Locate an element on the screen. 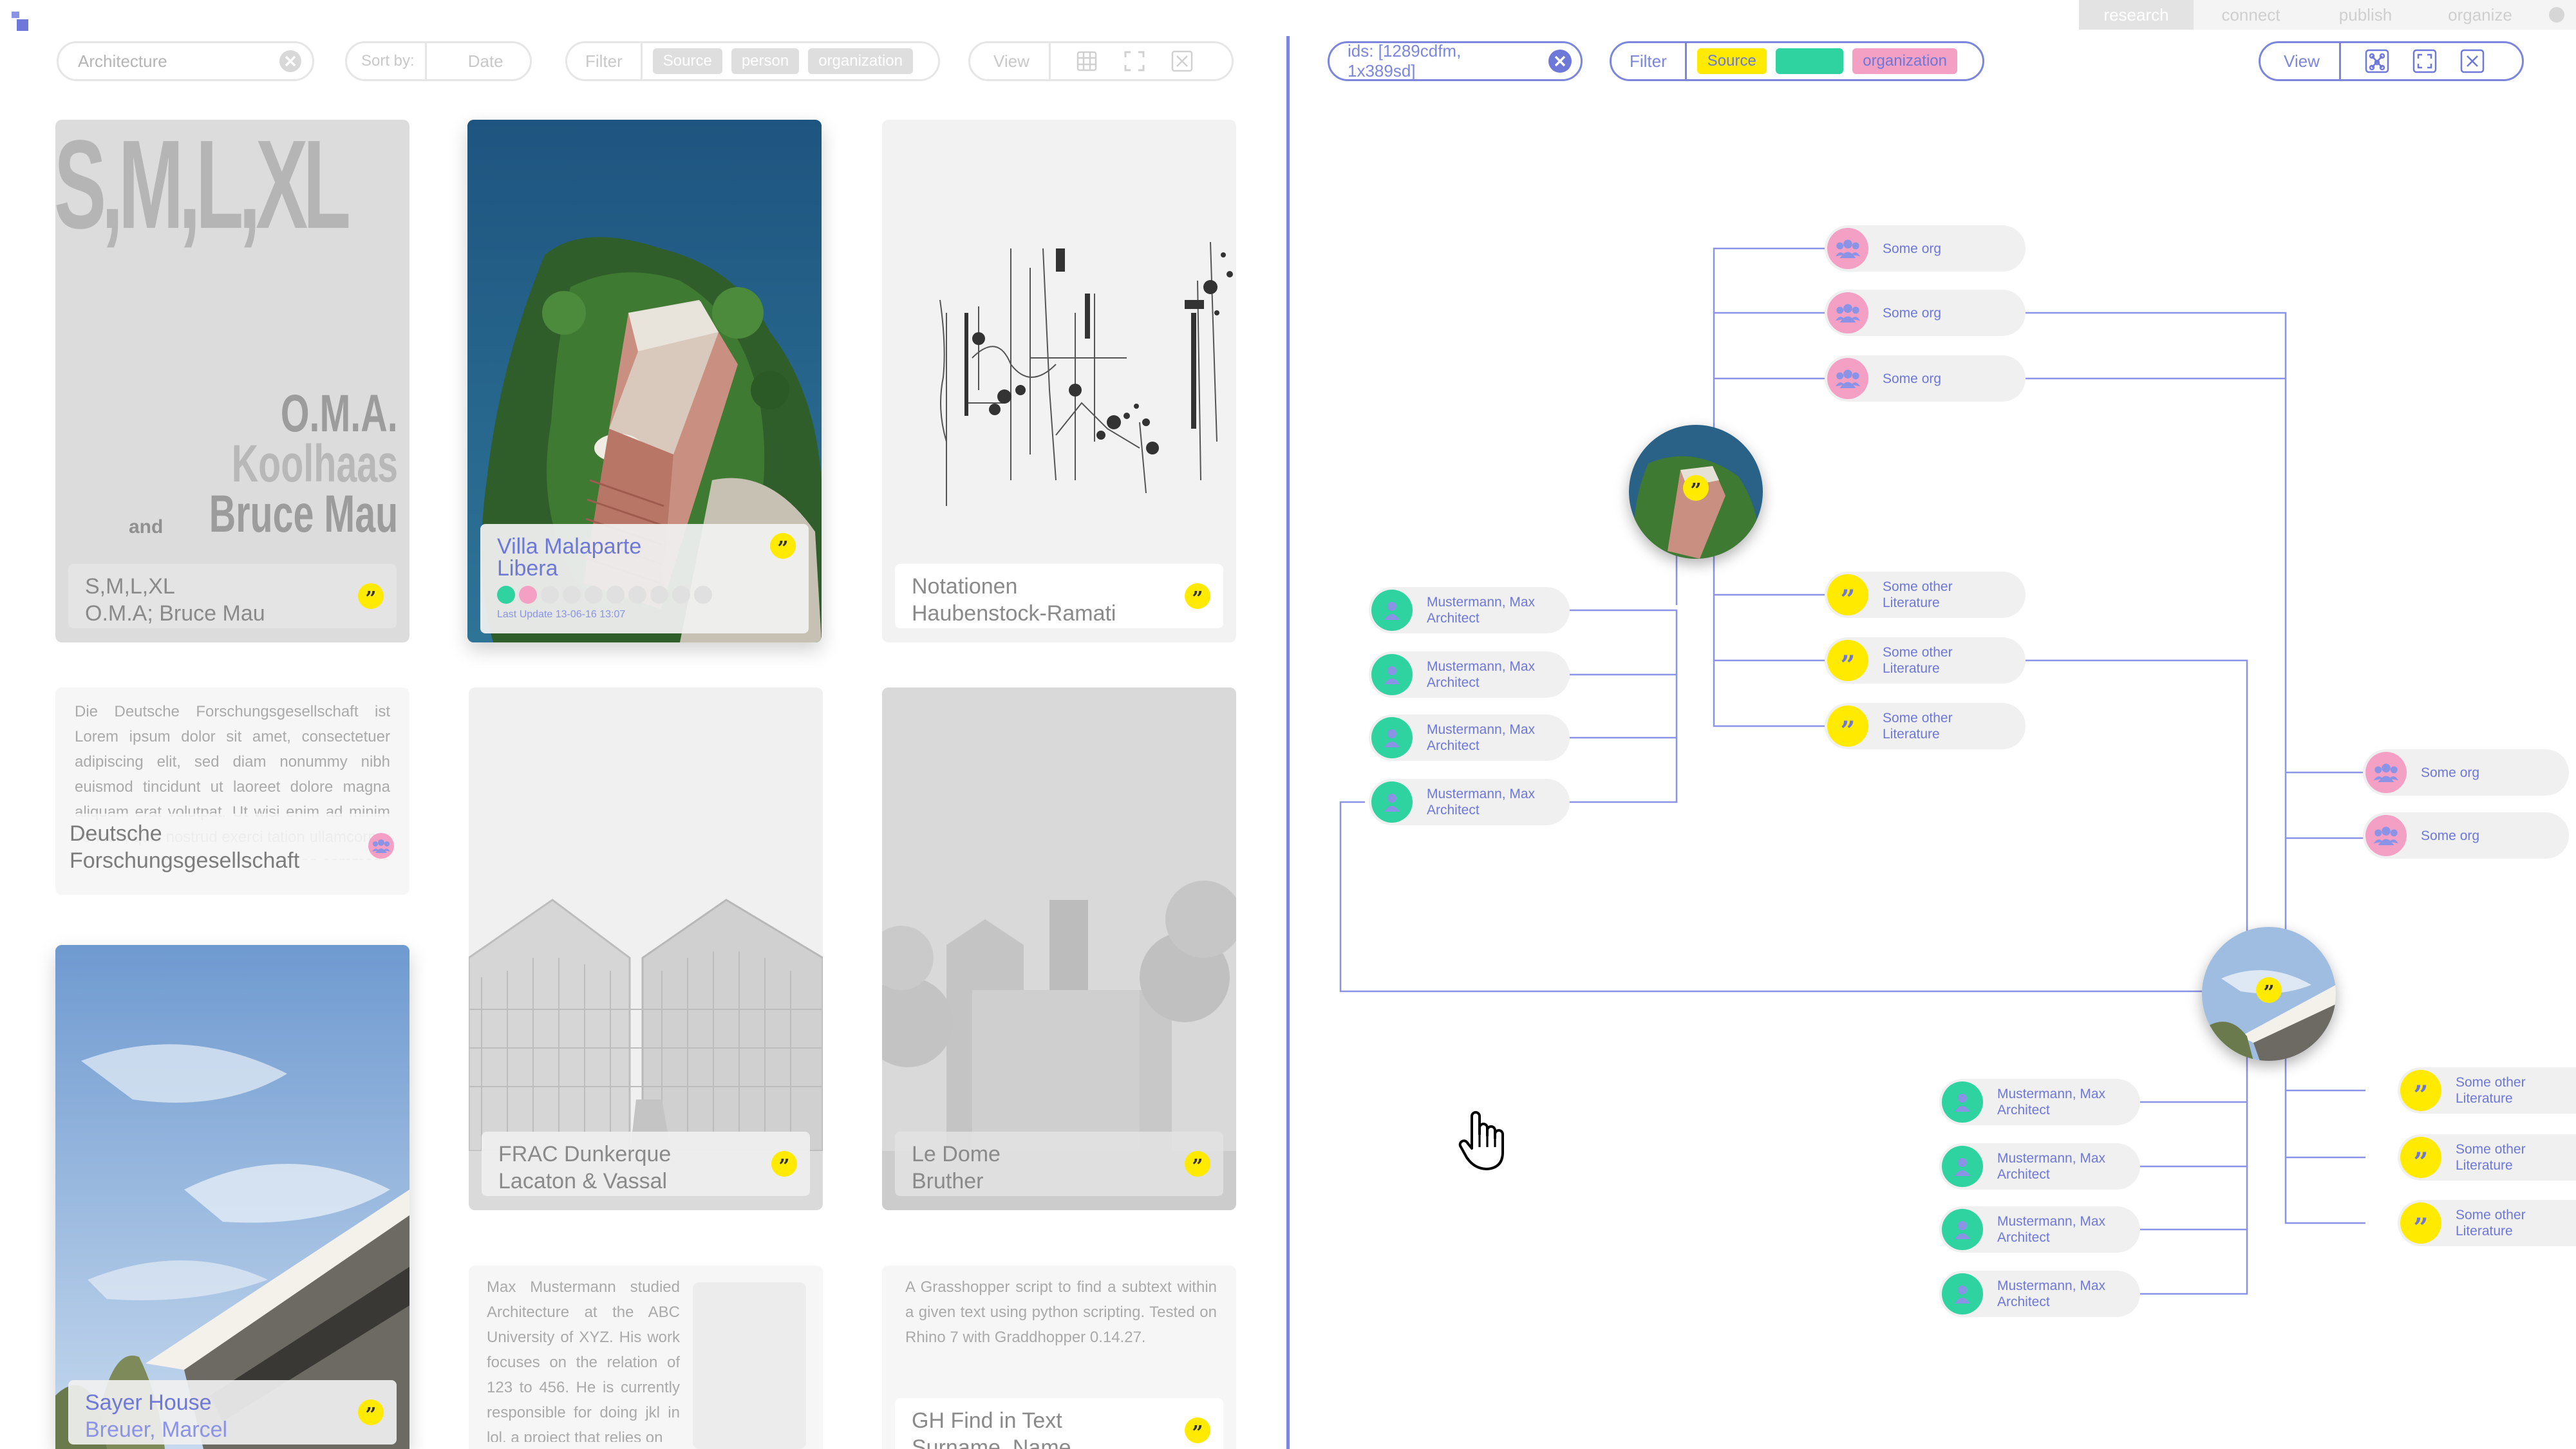  search-input: Architecture is located at coordinates (168, 61).